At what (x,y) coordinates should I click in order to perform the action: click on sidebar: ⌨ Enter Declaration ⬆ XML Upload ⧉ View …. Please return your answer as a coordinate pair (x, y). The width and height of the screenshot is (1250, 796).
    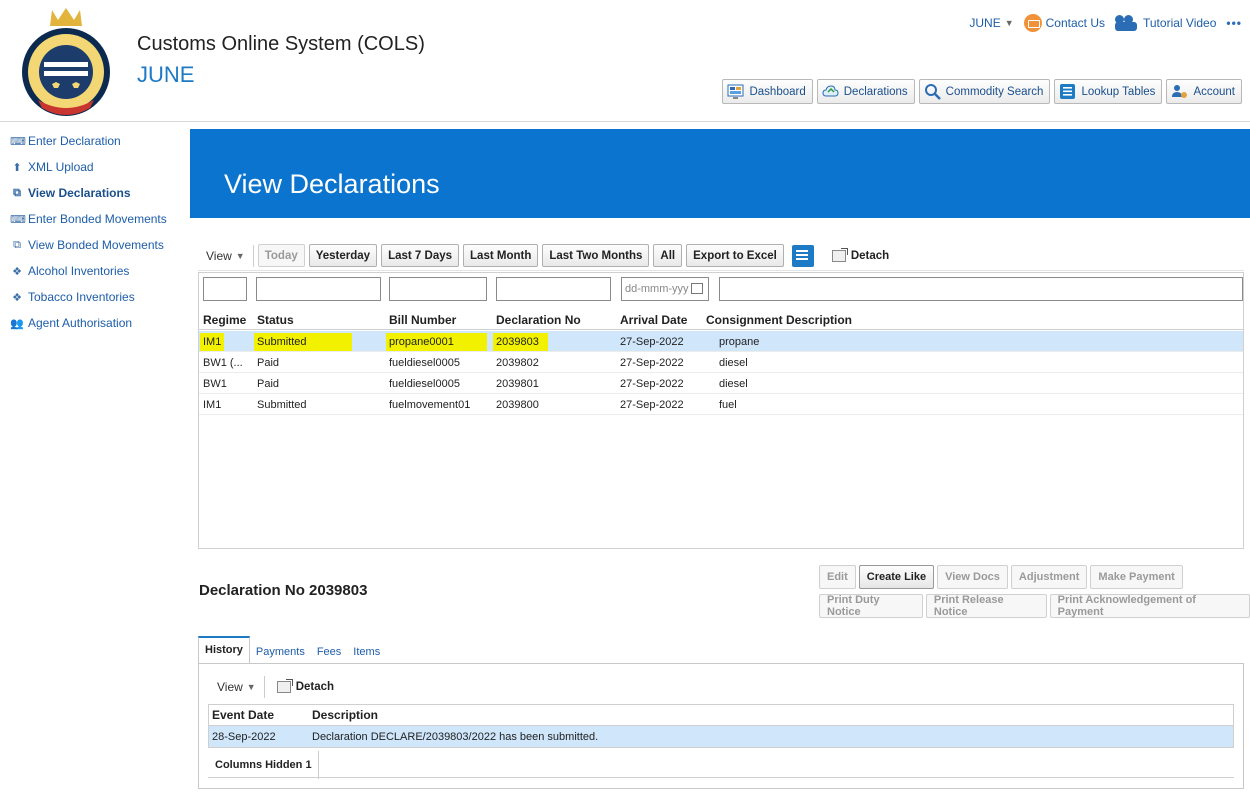
    Looking at the image, I should click on (92, 232).